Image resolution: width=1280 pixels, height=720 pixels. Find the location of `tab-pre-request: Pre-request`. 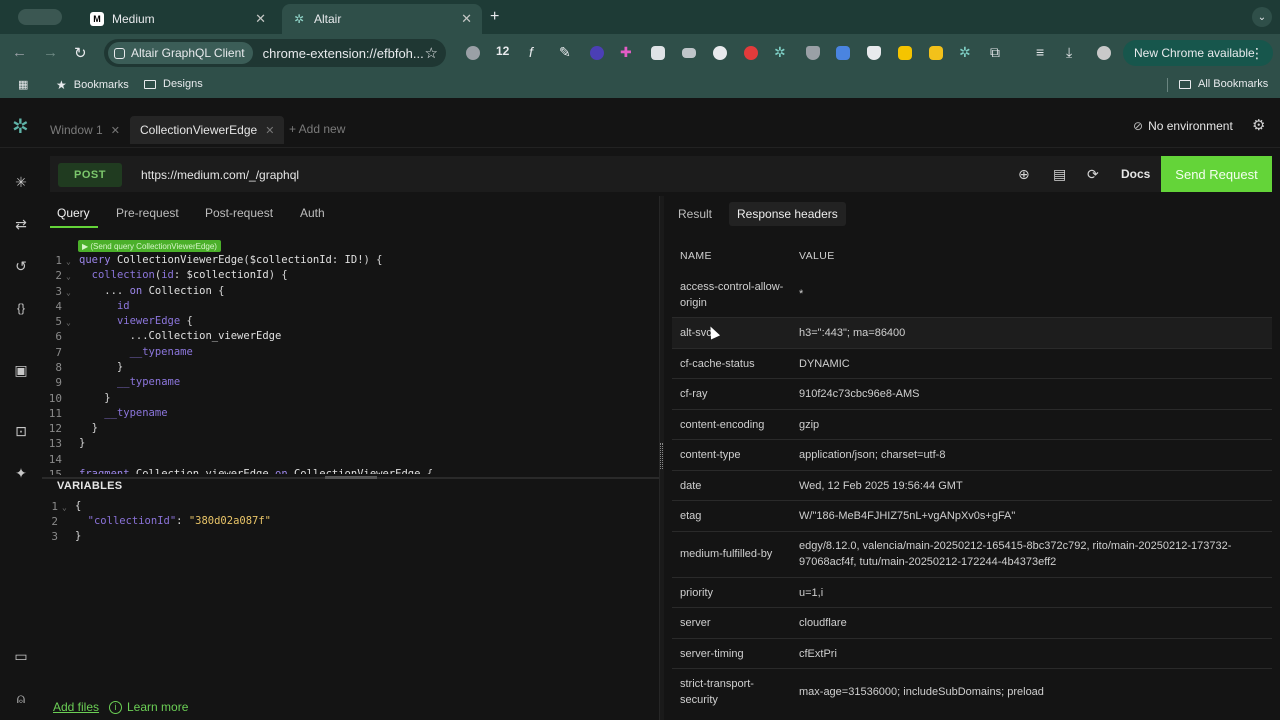

tab-pre-request: Pre-request is located at coordinates (147, 213).